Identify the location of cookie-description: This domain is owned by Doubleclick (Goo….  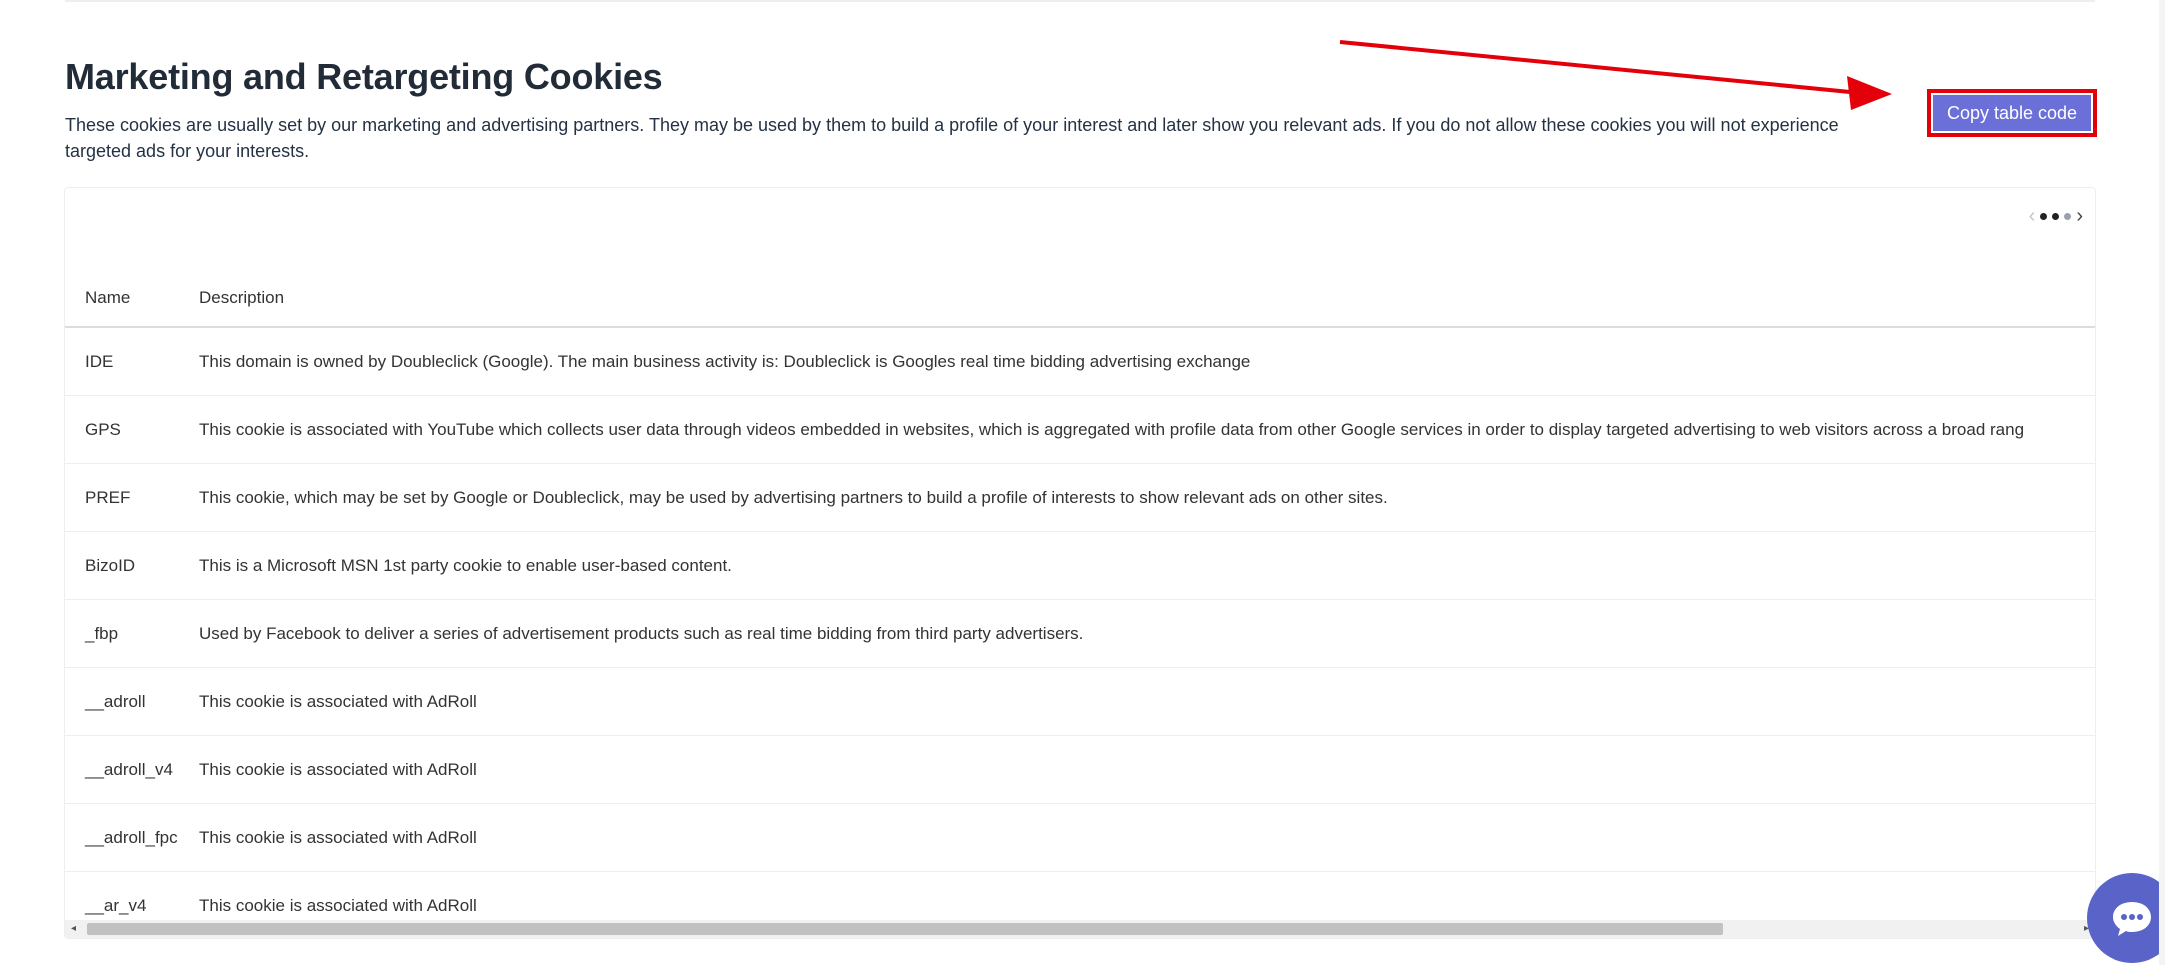
(1146, 361).